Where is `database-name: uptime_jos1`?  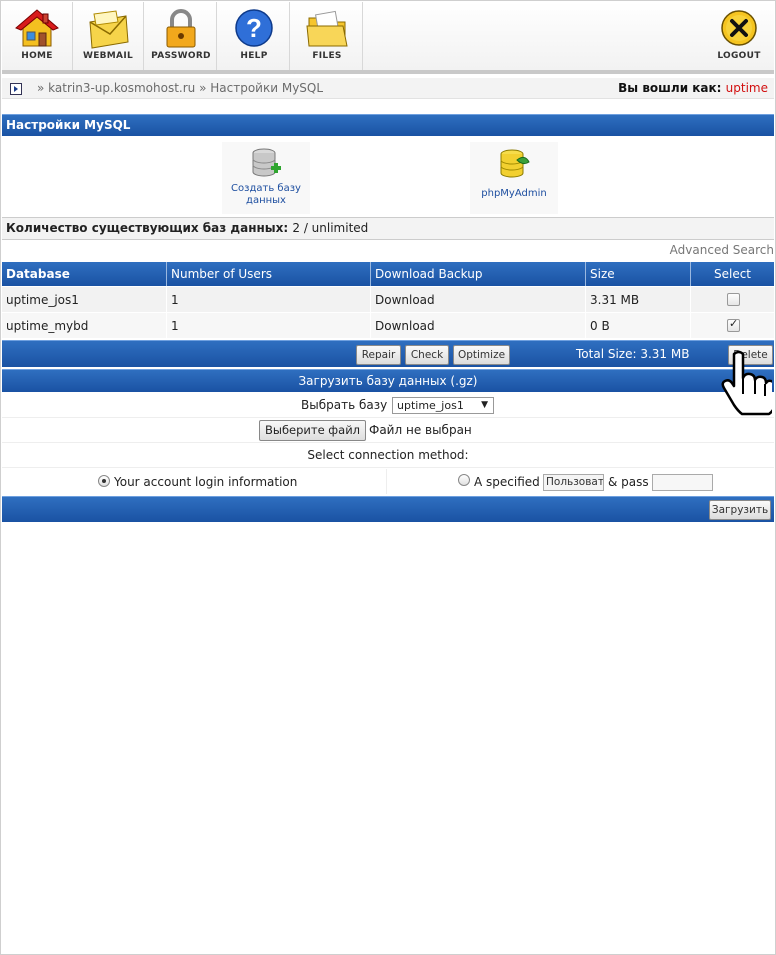 database-name: uptime_jos1 is located at coordinates (42, 300).